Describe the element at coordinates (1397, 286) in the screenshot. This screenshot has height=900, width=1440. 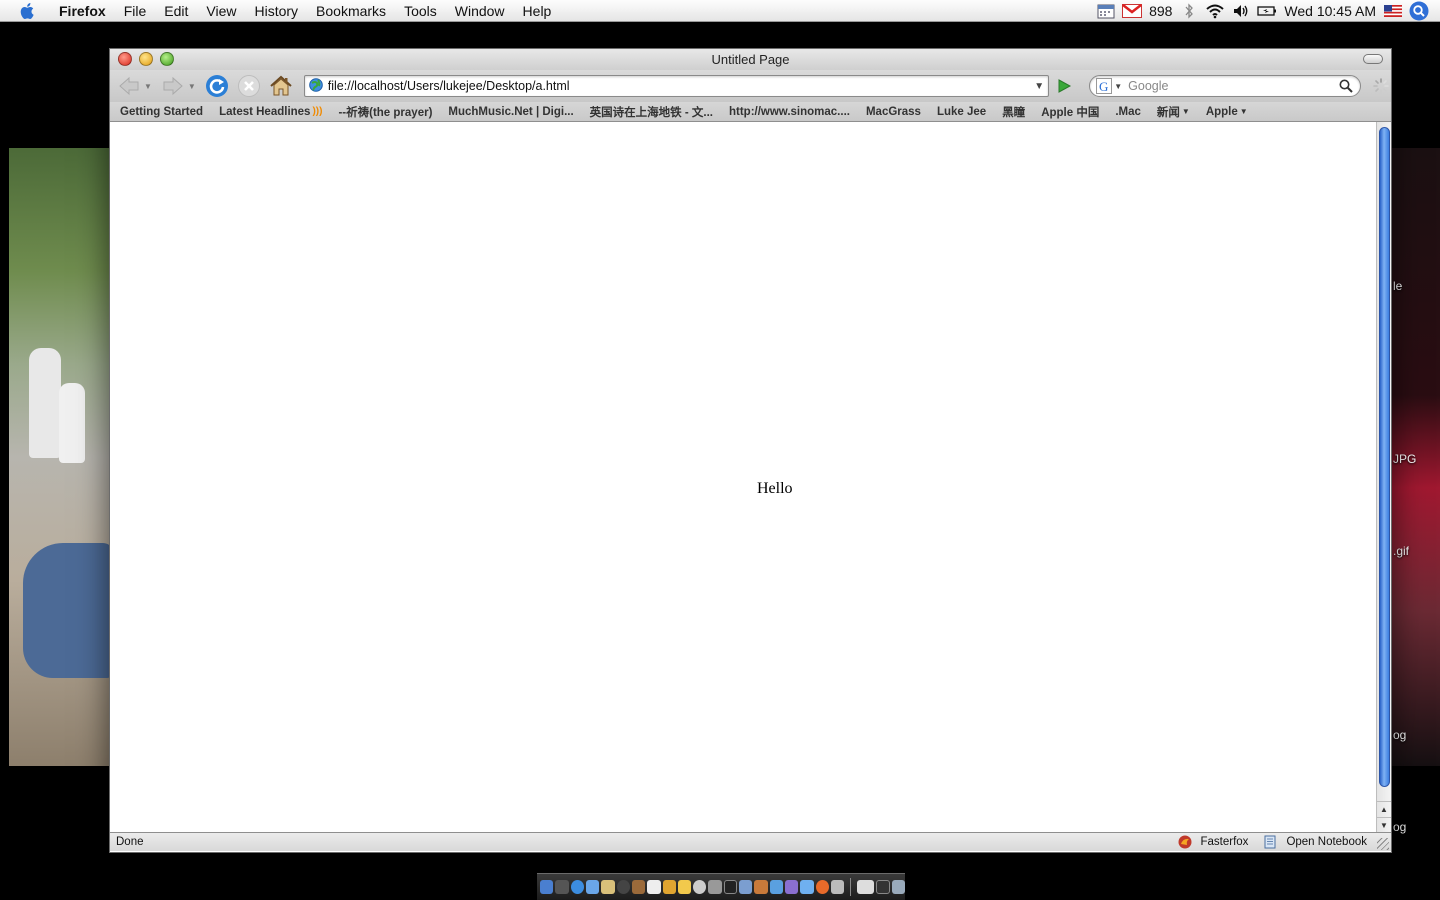
I see `desktop-file-label: le` at that location.